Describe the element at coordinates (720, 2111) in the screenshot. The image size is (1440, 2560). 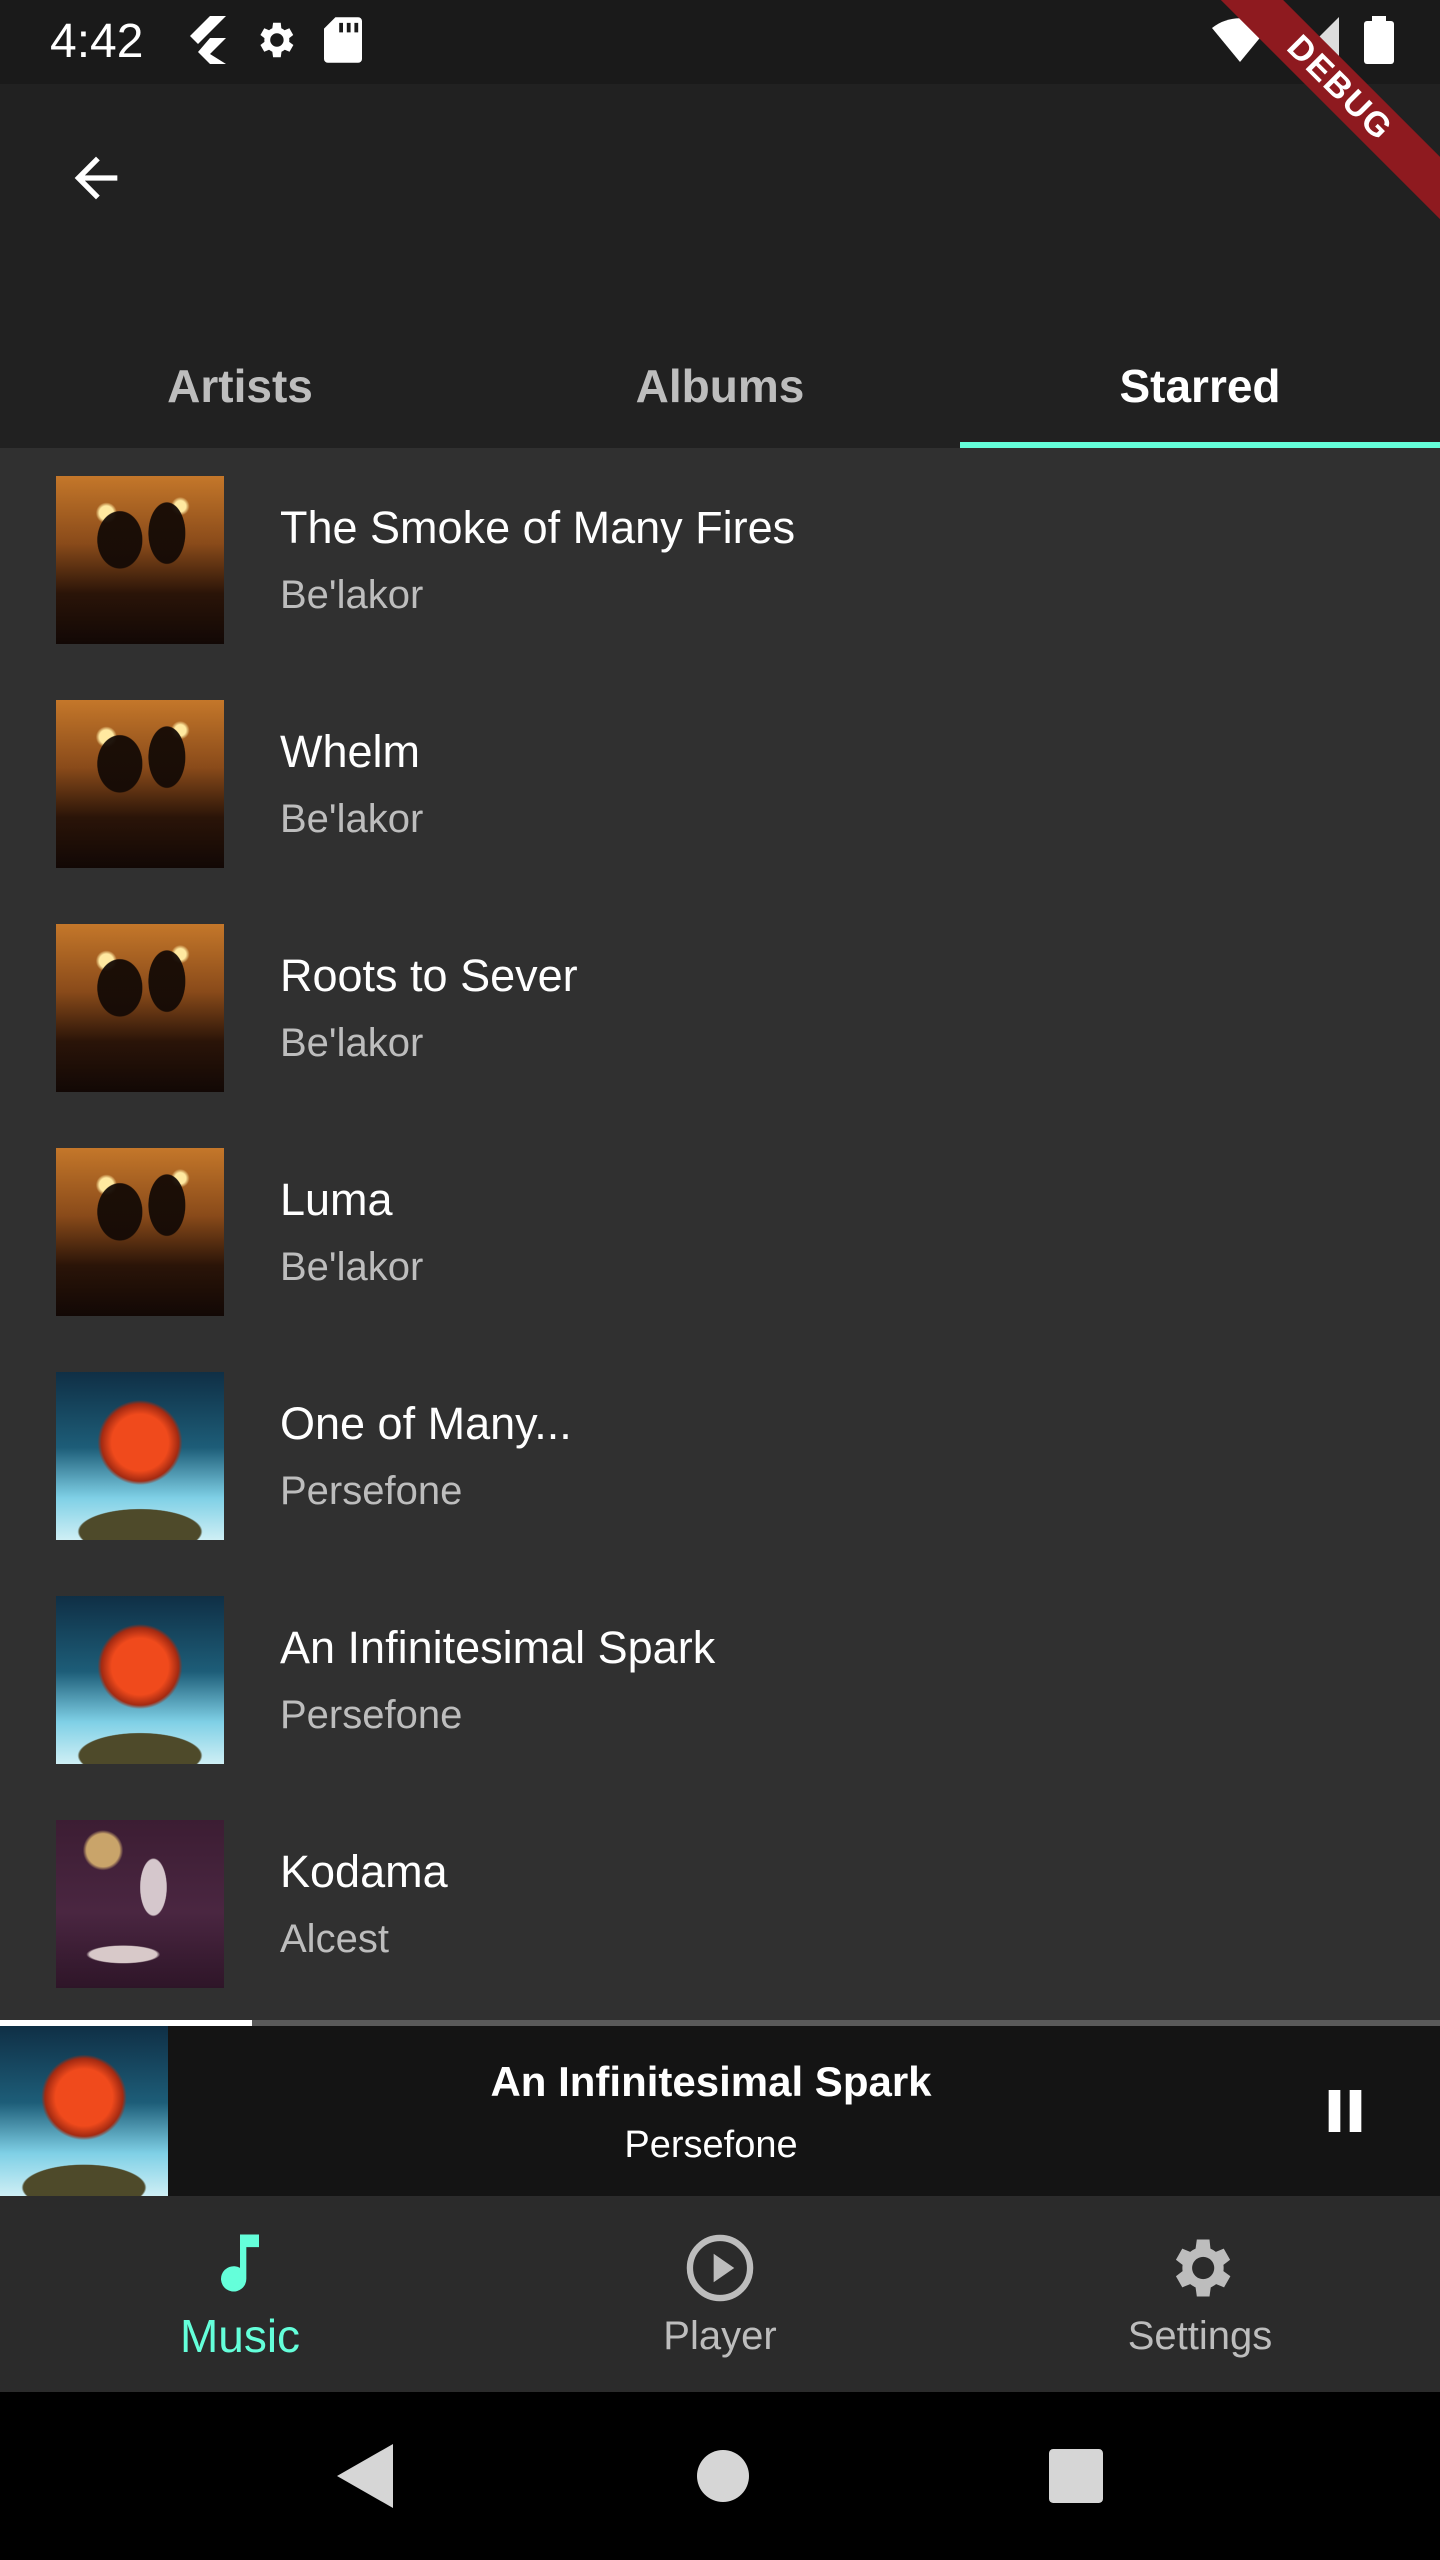
I see `now-playing-bar: An Infinitesimal Spark Persefone` at that location.